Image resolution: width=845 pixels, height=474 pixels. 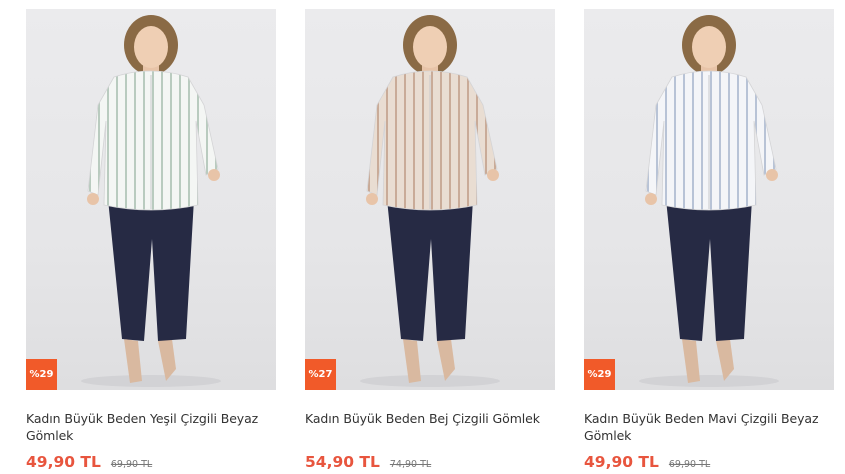 I want to click on discount-badge: %27, so click(x=320, y=374).